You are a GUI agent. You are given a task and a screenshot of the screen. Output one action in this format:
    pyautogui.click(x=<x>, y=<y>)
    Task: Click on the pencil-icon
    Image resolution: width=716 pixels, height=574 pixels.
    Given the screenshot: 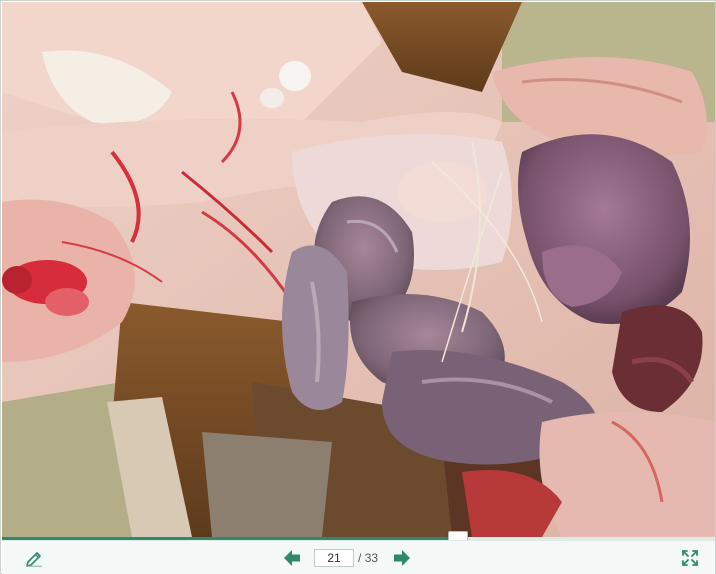 What is the action you would take?
    pyautogui.click(x=34, y=559)
    